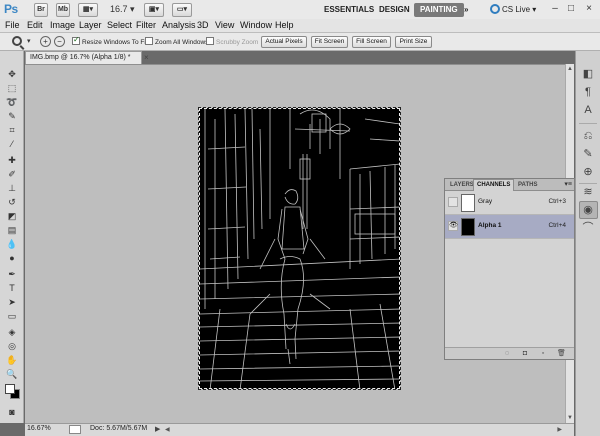  Describe the element at coordinates (90, 25) in the screenshot. I see `menu-layer: Layer` at that location.